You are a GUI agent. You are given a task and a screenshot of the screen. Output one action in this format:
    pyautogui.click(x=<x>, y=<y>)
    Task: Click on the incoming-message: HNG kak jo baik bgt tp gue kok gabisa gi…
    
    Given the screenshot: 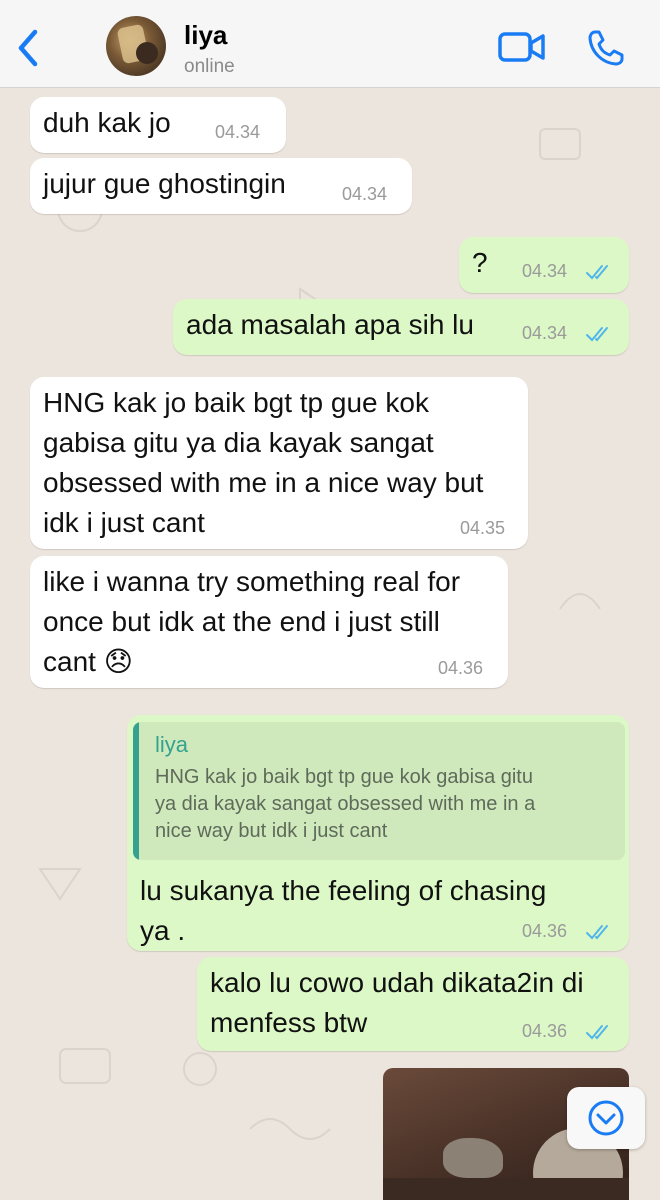 What is the action you would take?
    pyautogui.click(x=279, y=463)
    